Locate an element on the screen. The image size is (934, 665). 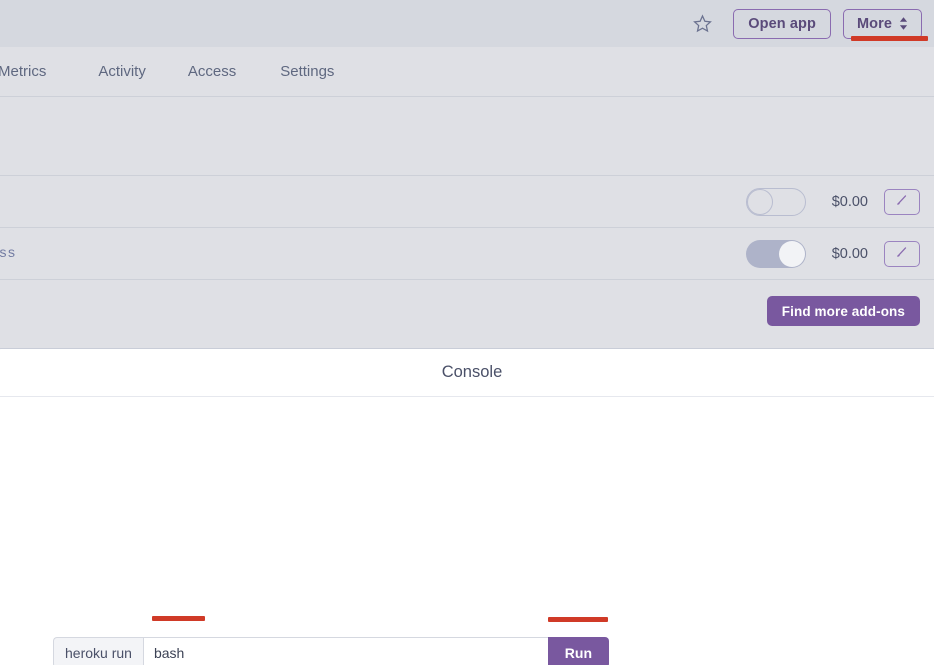
annotation-underline-run-button is located at coordinates (578, 619).